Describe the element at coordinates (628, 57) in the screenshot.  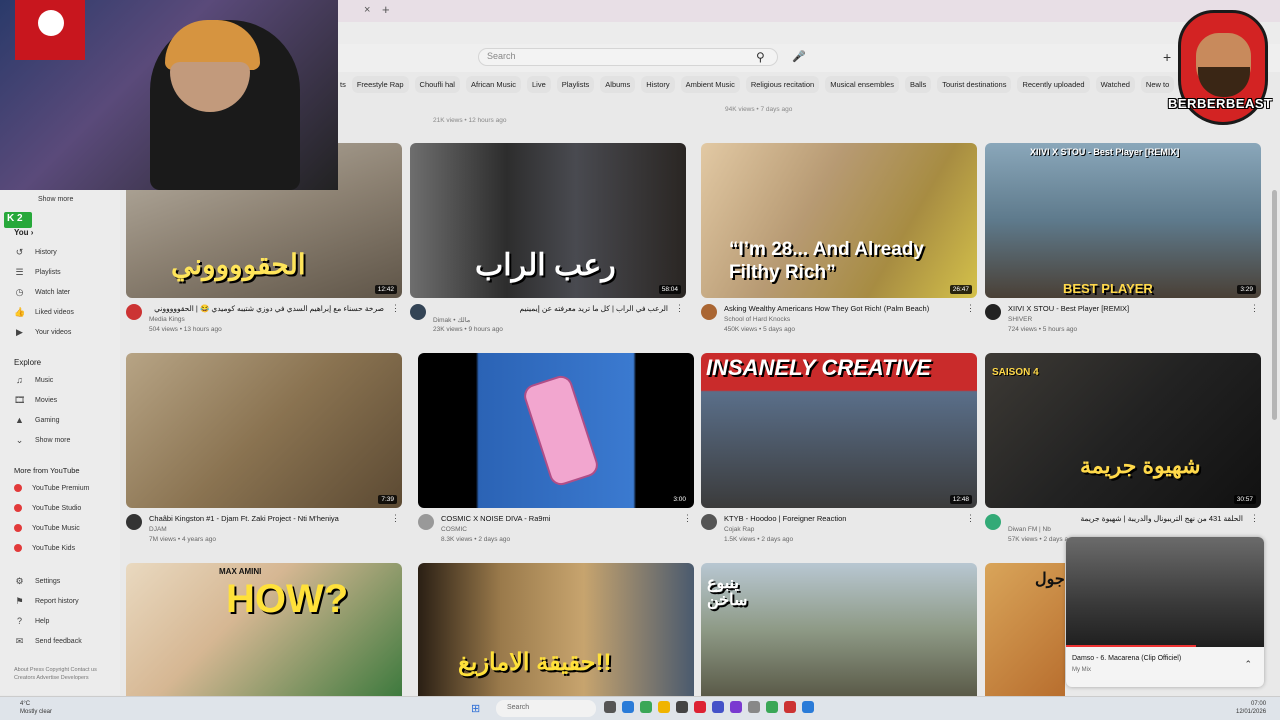
I see `search-input` at that location.